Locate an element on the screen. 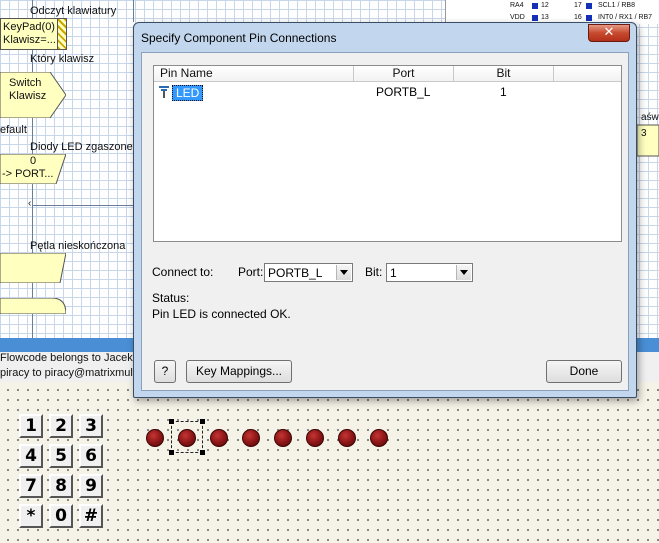 The image size is (659, 543). port-label: Port: is located at coordinates (251, 272).